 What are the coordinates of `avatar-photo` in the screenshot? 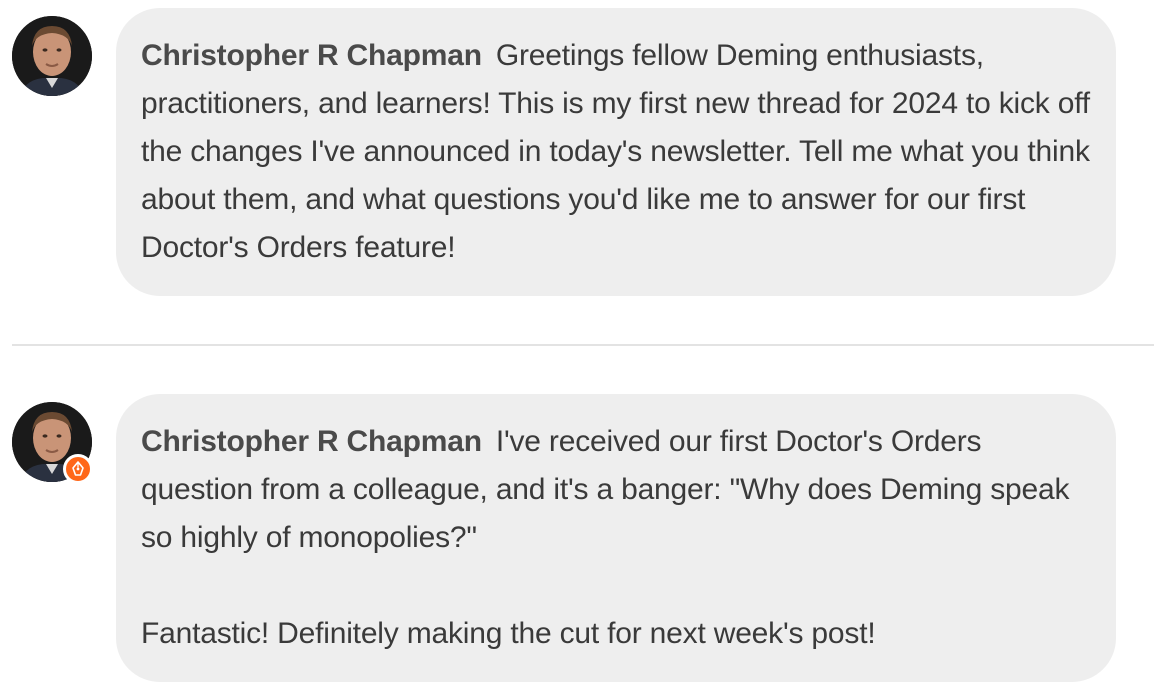 It's located at (52, 56).